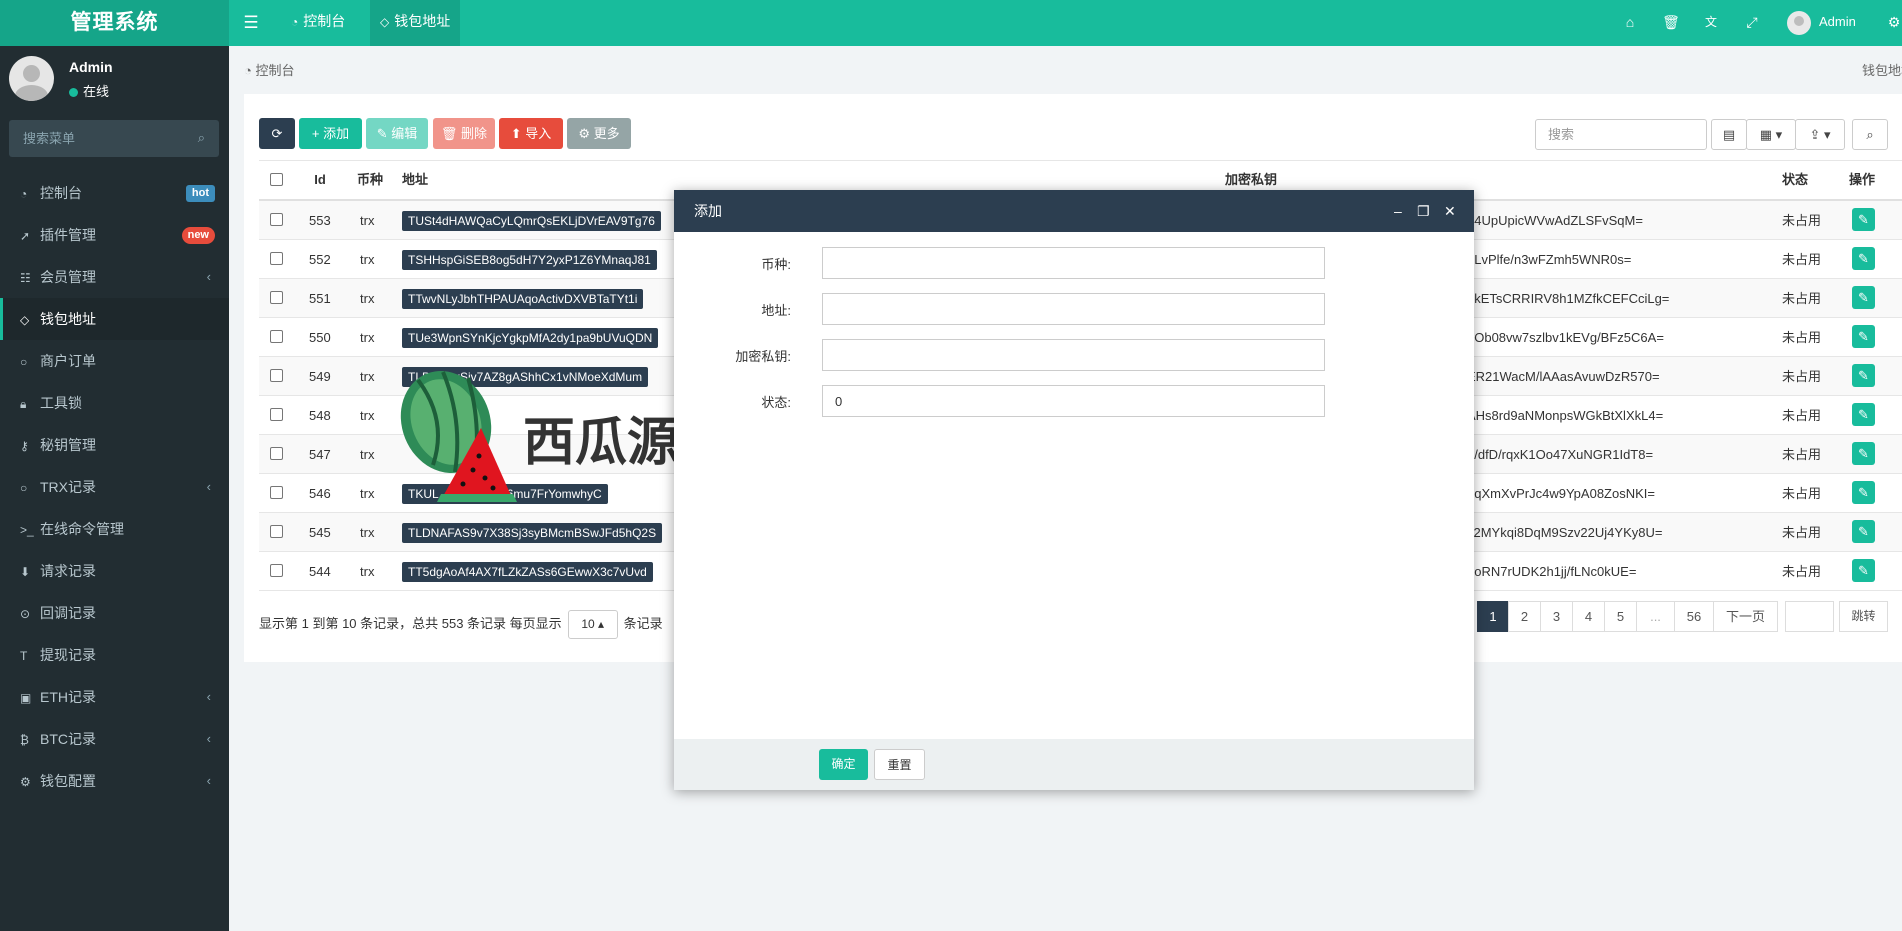 The width and height of the screenshot is (1902, 931). I want to click on page-link: 1, so click(1493, 616).